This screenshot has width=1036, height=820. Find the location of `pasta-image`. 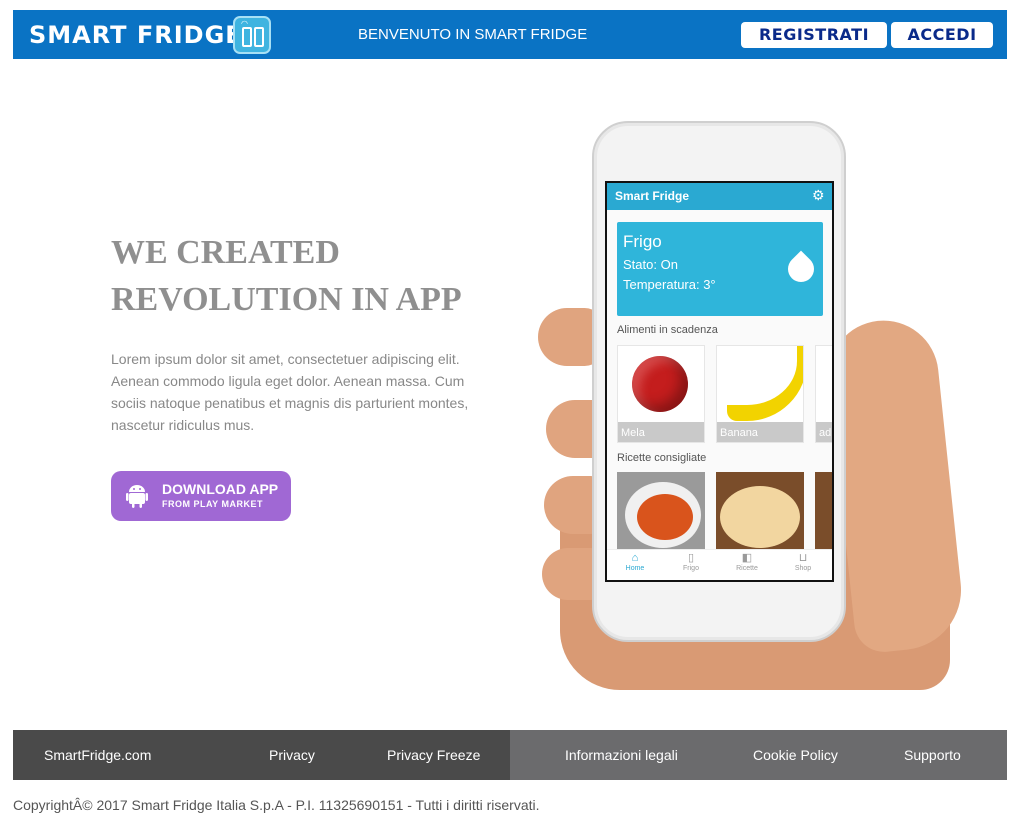

pasta-image is located at coordinates (661, 512).